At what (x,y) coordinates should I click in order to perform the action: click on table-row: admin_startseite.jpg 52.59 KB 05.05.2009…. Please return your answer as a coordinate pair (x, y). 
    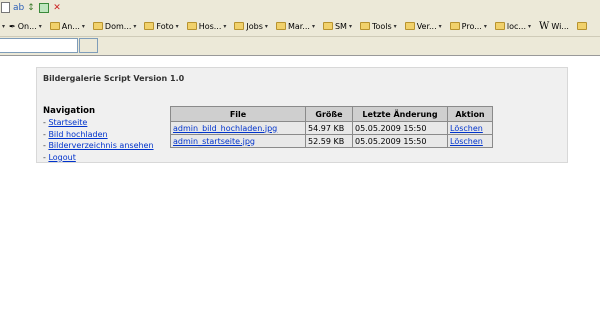
    Looking at the image, I should click on (331, 141).